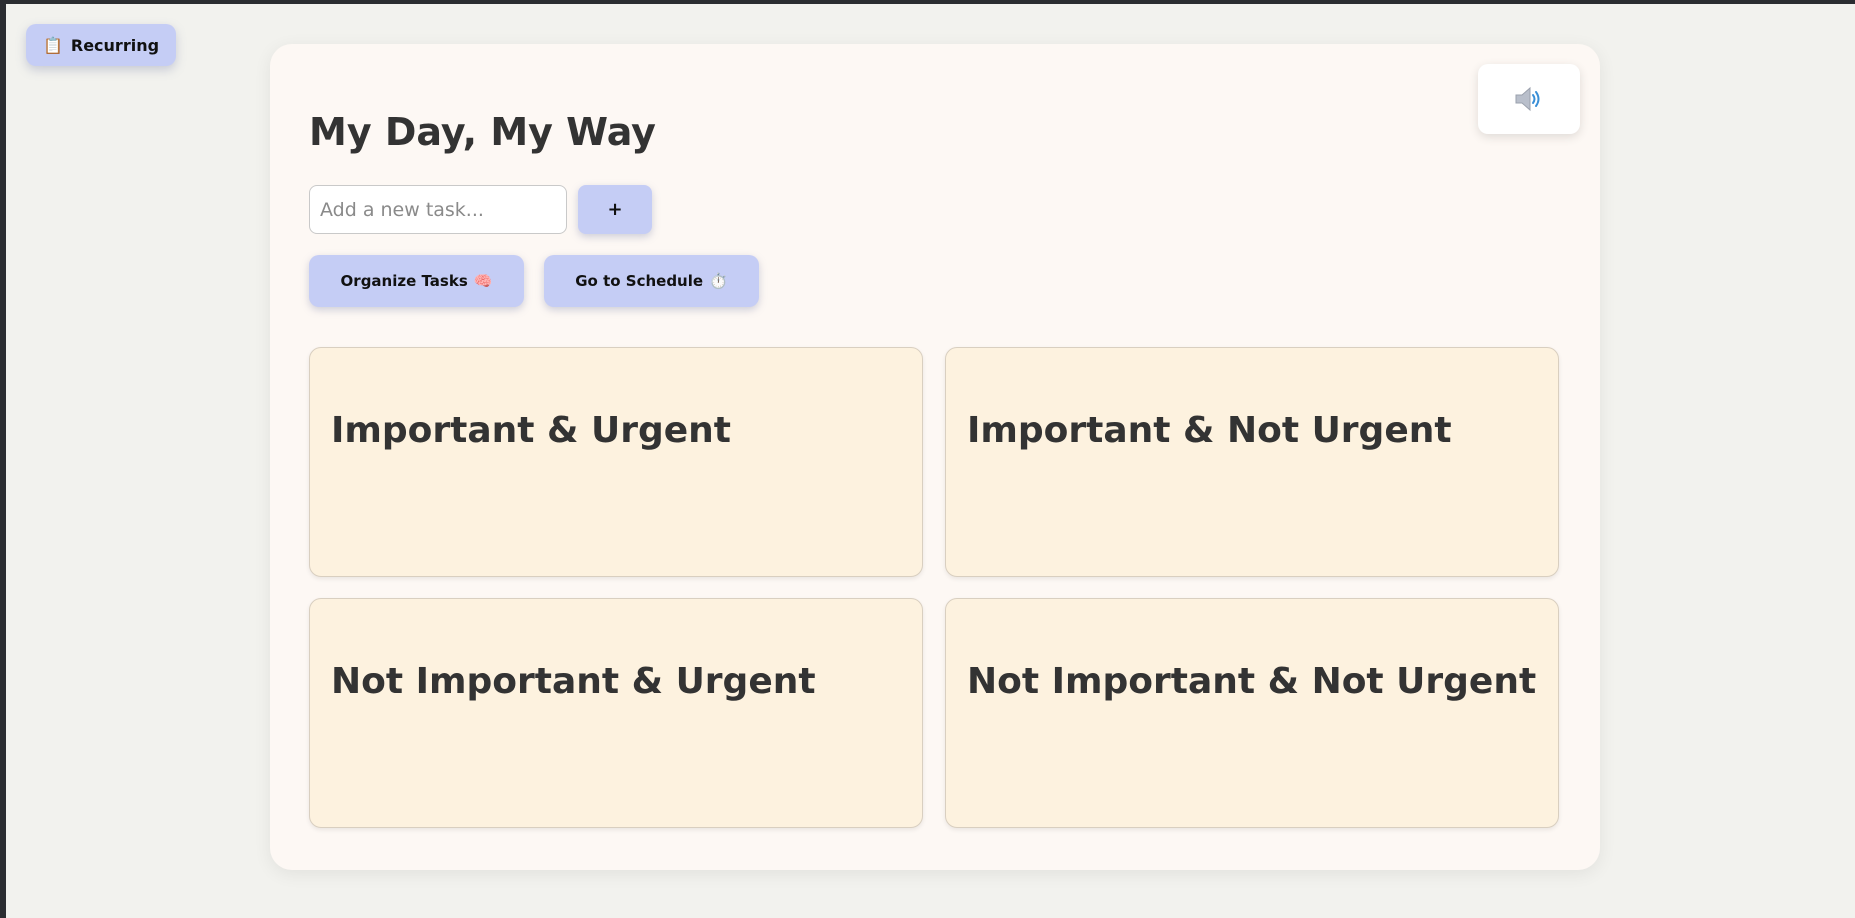  What do you see at coordinates (52, 45) in the screenshot?
I see `clipboard-icon: 📋` at bounding box center [52, 45].